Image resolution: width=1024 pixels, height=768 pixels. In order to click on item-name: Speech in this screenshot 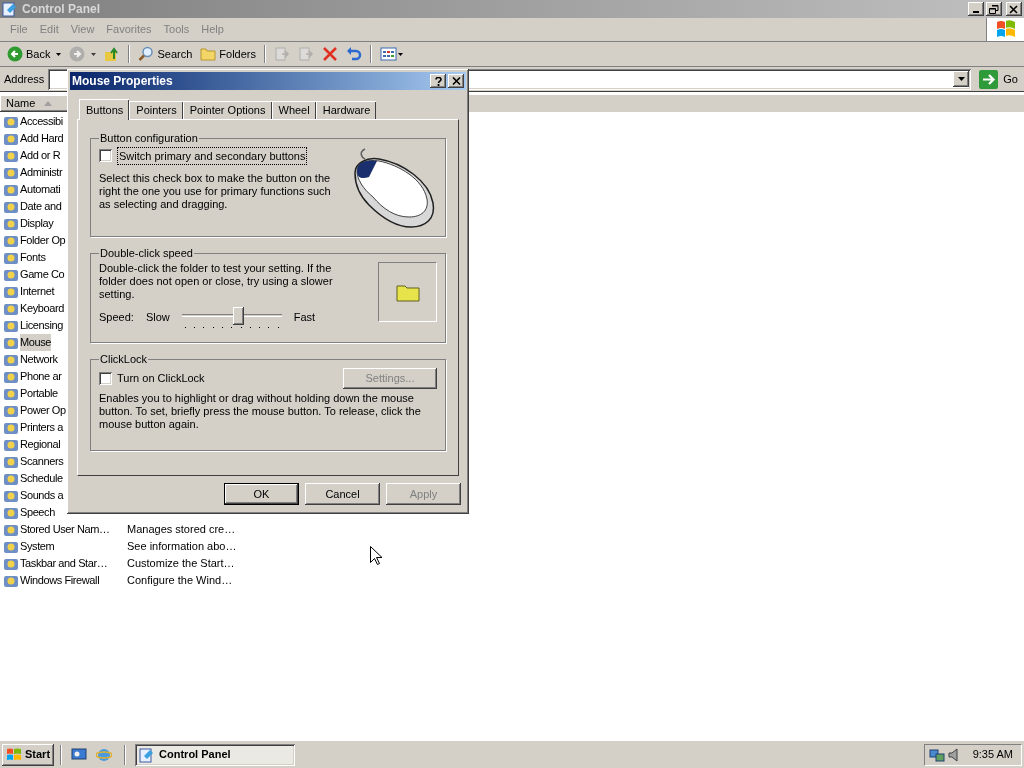, I will do `click(37, 512)`.